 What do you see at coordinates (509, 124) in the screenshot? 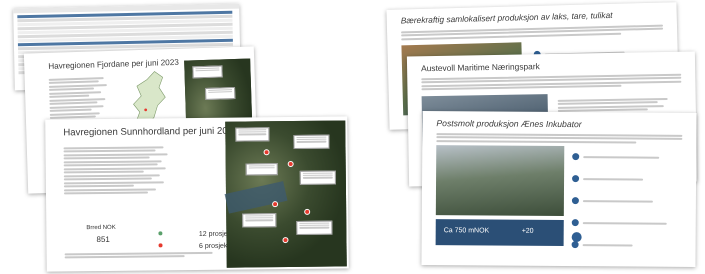
I see `aenes-title: Postsmolt produksjon Ænes Inkubator` at bounding box center [509, 124].